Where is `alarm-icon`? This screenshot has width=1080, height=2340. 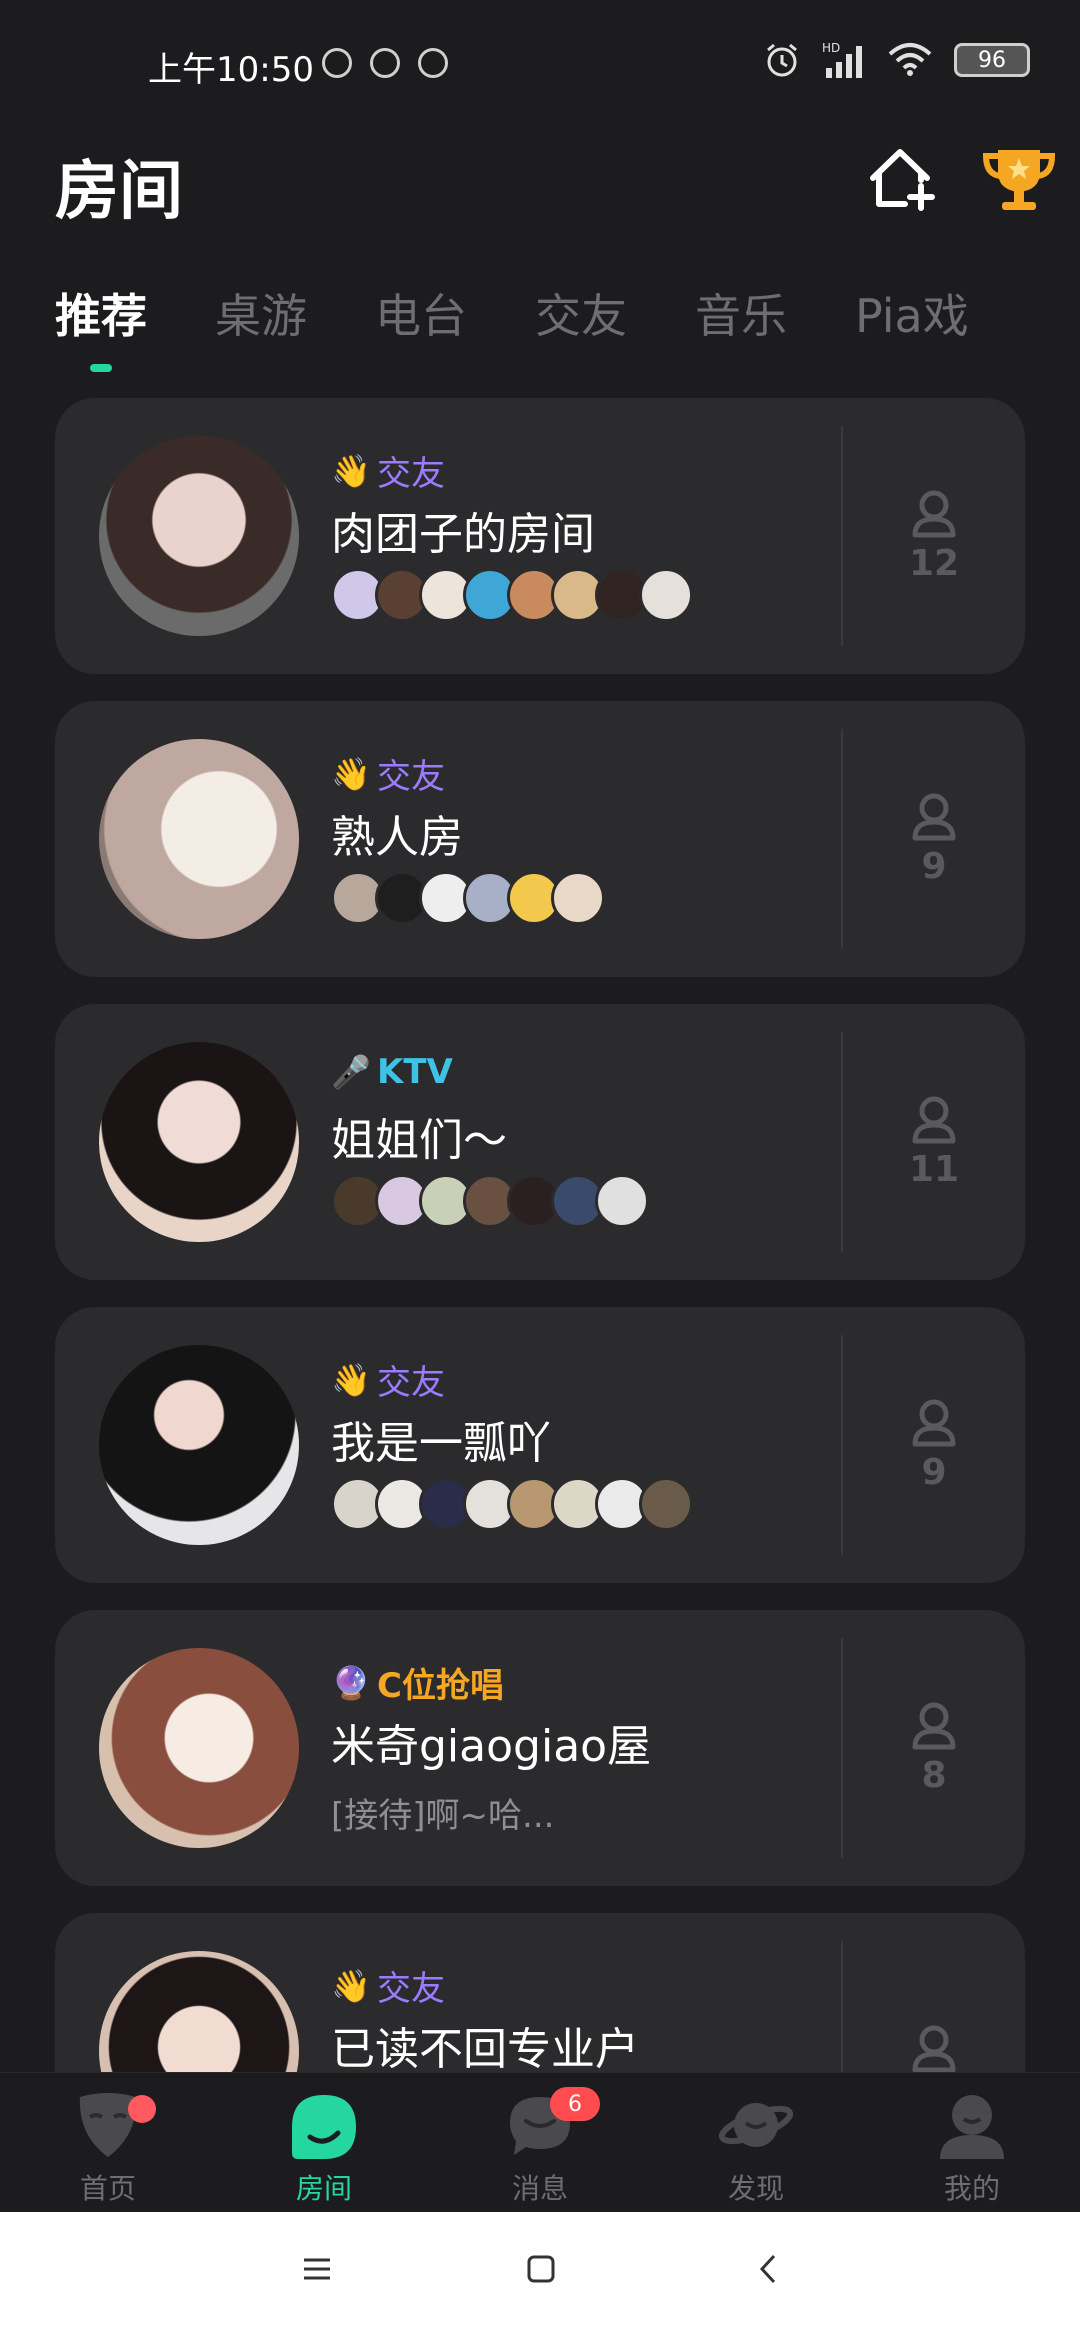
alarm-icon is located at coordinates (782, 60).